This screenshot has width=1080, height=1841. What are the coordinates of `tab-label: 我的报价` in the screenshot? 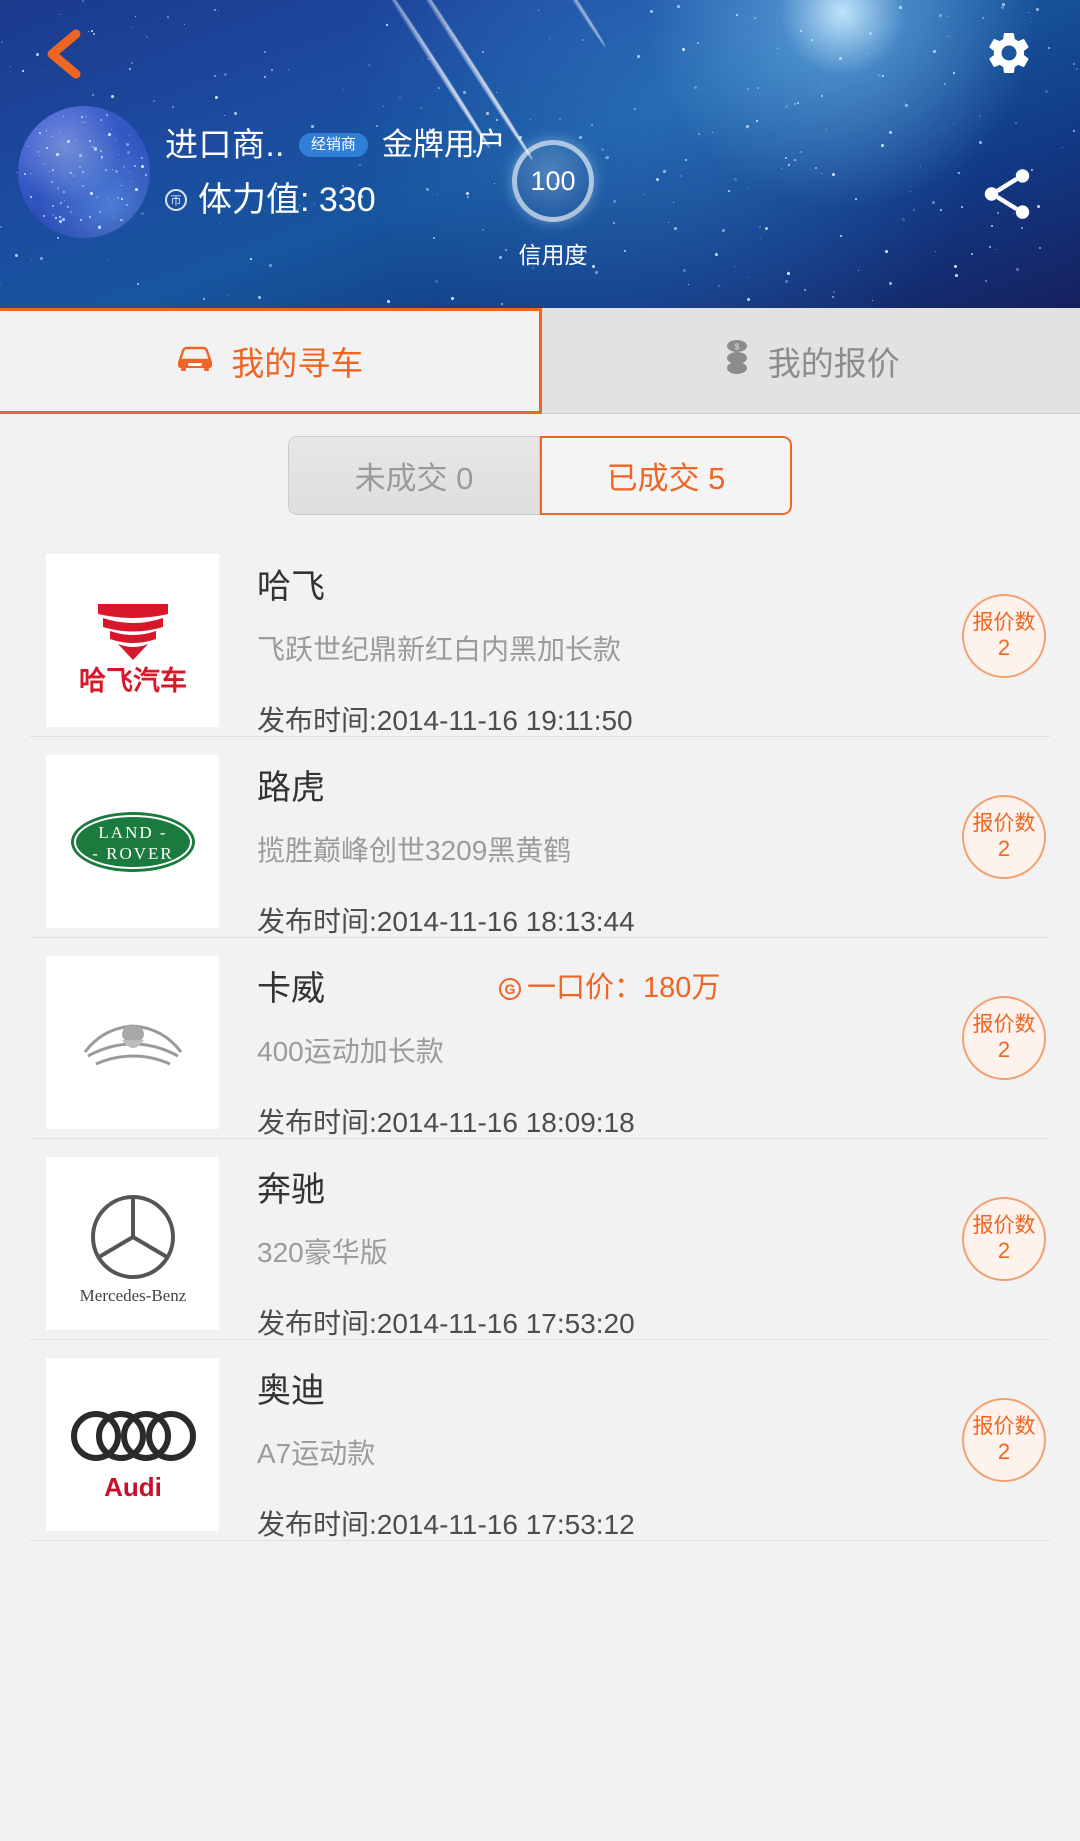 It's located at (833, 363).